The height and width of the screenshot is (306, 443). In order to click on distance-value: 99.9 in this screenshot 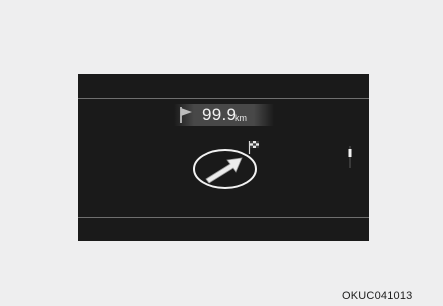, I will do `click(219, 114)`.